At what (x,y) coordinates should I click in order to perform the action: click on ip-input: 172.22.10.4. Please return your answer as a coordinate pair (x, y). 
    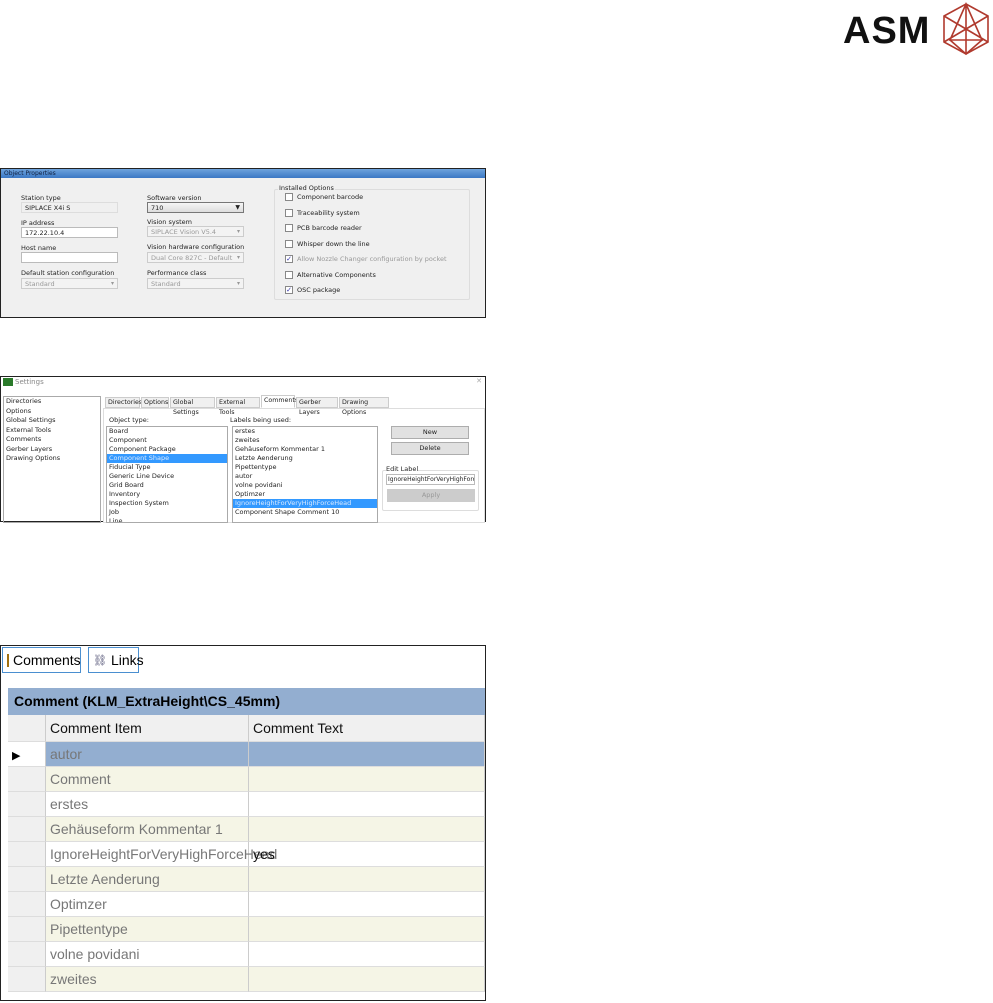
    Looking at the image, I should click on (69, 232).